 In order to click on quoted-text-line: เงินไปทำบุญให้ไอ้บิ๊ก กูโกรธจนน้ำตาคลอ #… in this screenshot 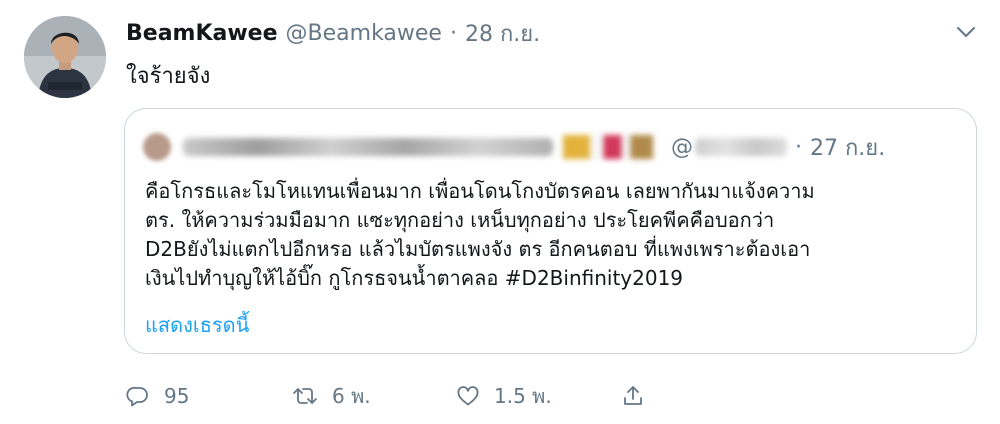, I will do `click(414, 278)`.